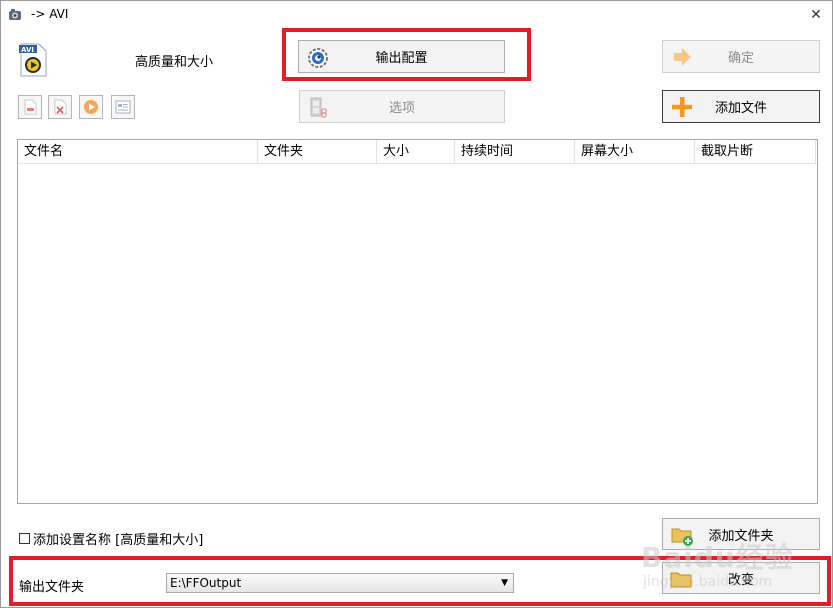 The image size is (833, 608). I want to click on output-config-button: 输出配置, so click(401, 56).